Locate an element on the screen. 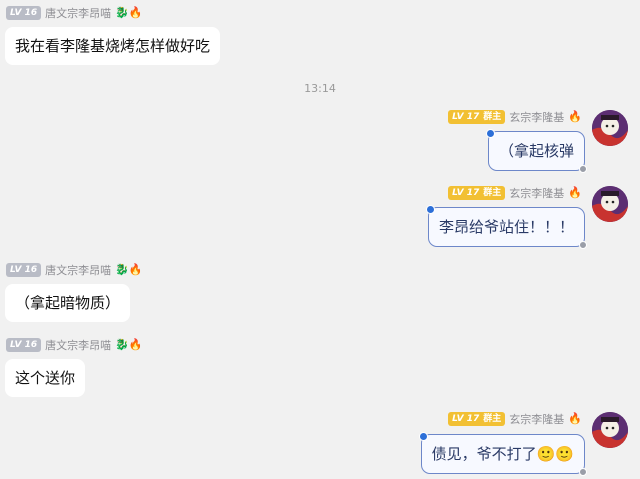  message-3-header: LV 17 群主 玄宗李隆基 🔥 is located at coordinates (515, 193).